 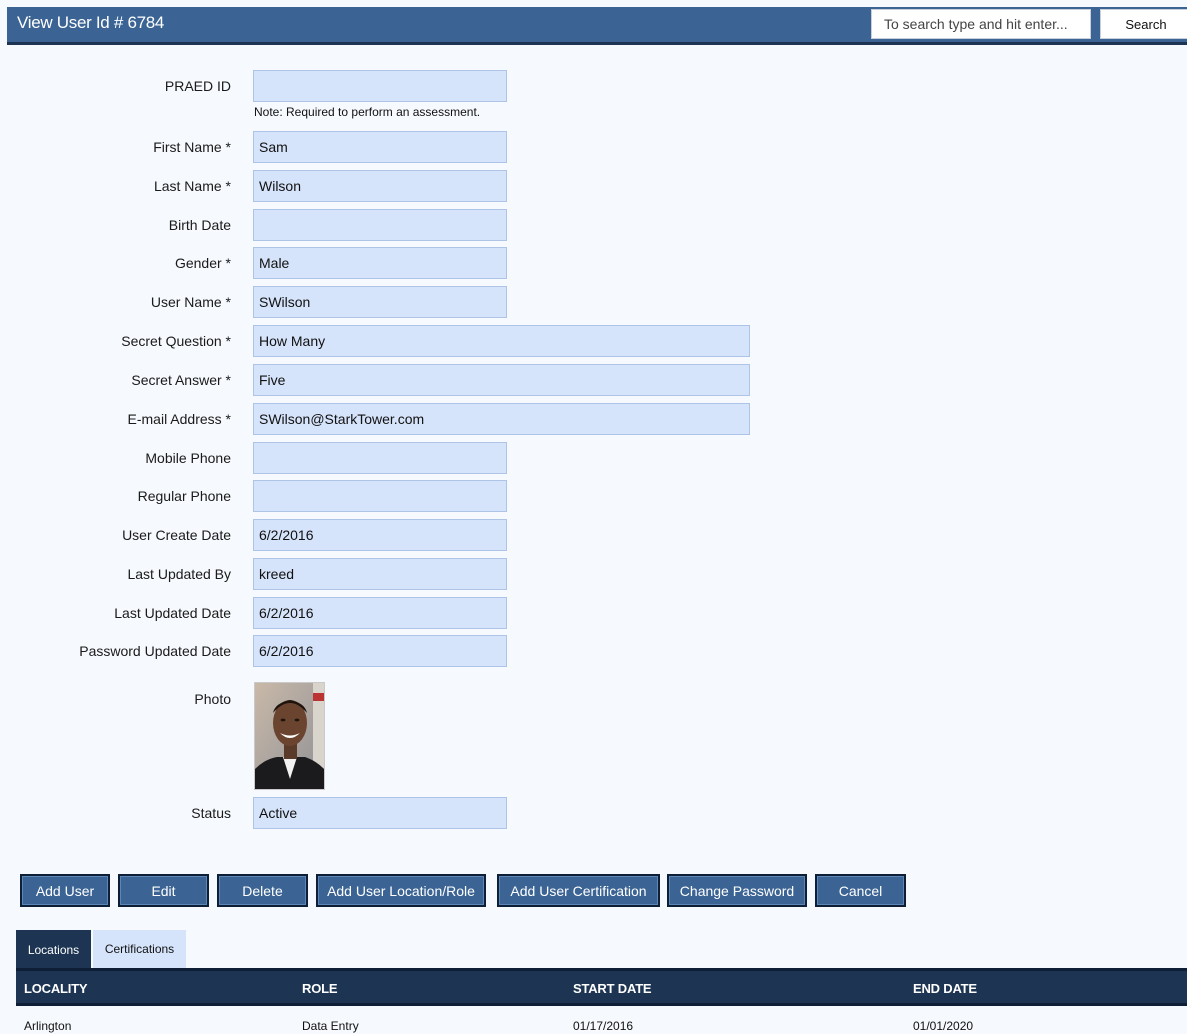 I want to click on edit-button: Edit, so click(x=163, y=890).